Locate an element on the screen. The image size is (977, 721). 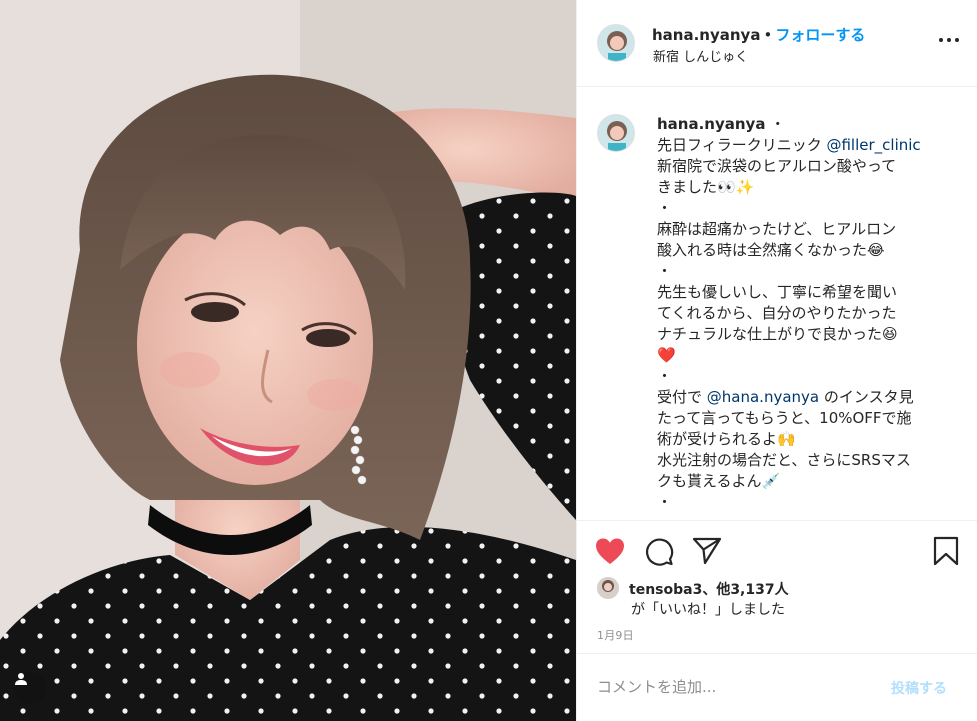
header-username-line: hana.nyanya • フォローする is located at coordinates (758, 34).